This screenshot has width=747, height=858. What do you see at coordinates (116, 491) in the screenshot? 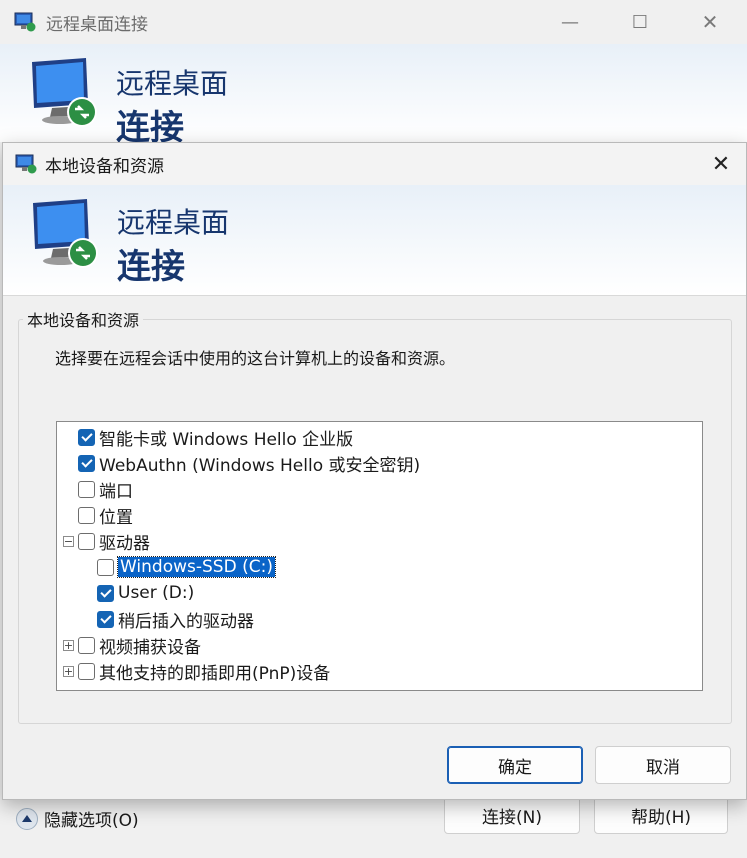
I see `tree-node-label: 端口` at bounding box center [116, 491].